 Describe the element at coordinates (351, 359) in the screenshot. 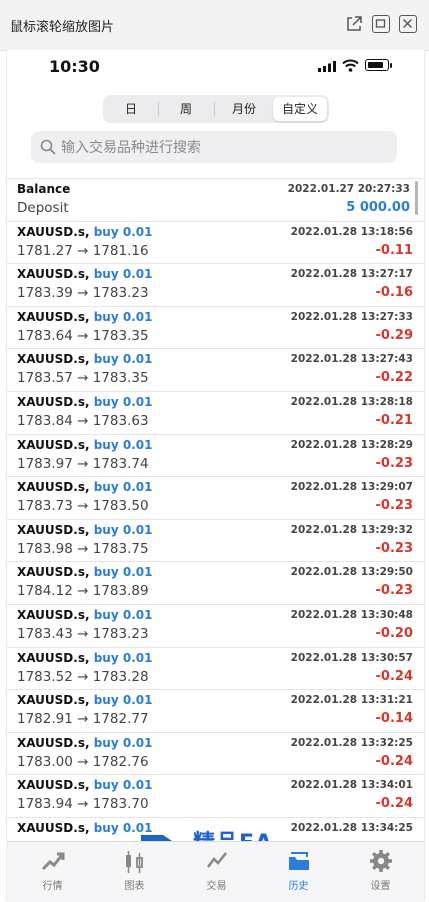

I see `trade-time: 2022.01.28 13:27:43` at that location.